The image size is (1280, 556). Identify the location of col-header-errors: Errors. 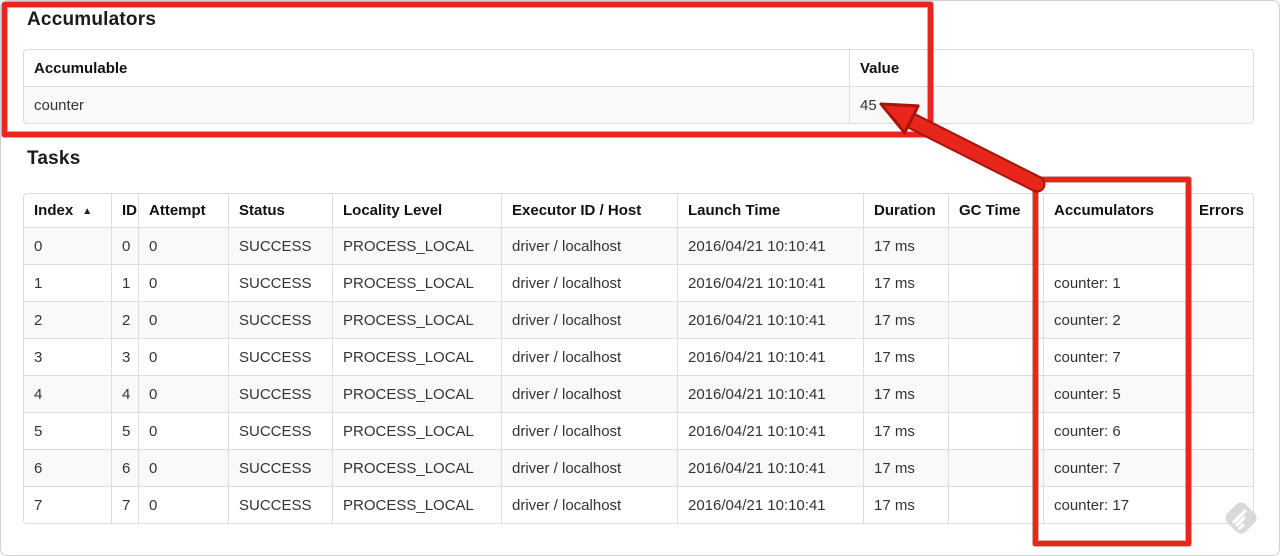
(1220, 210).